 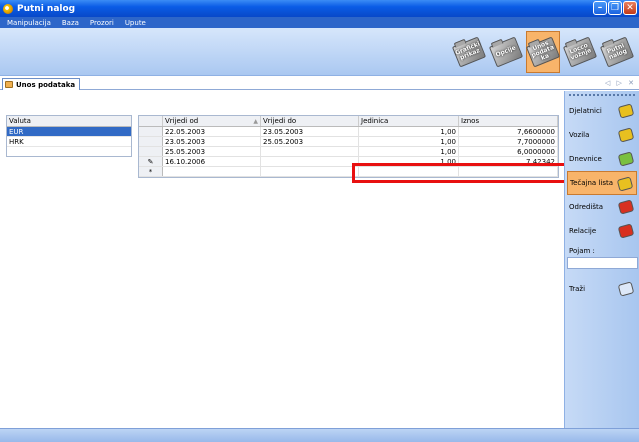 I want to click on sidebar-item-relacije: Relacije, so click(x=602, y=231).